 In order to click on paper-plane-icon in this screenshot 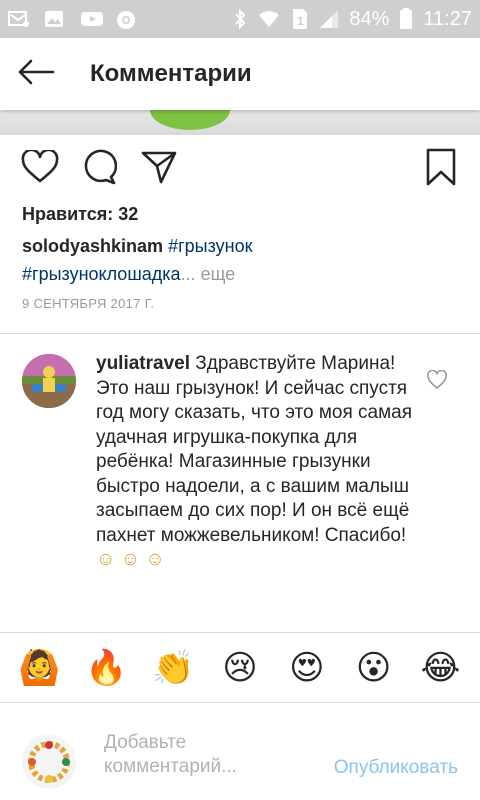, I will do `click(159, 169)`.